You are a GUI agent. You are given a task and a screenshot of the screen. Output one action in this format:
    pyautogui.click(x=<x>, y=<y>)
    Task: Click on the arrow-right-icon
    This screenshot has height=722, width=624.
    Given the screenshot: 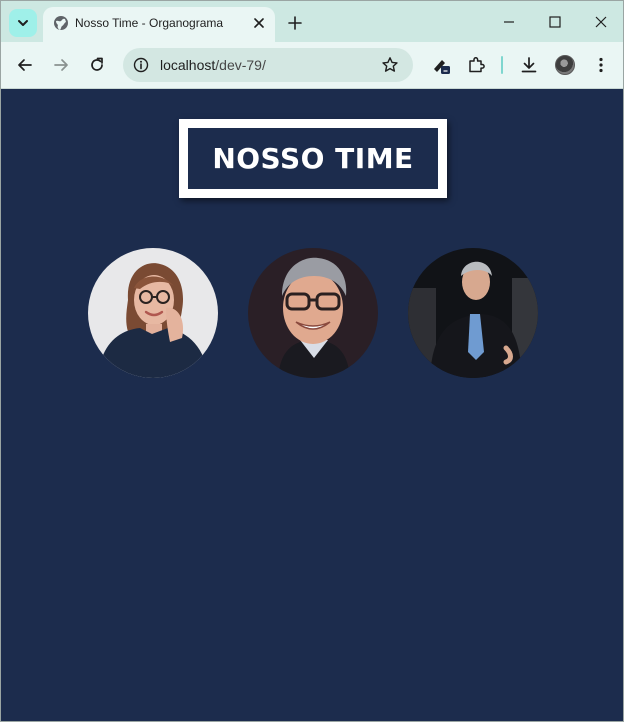 What is the action you would take?
    pyautogui.click(x=61, y=65)
    